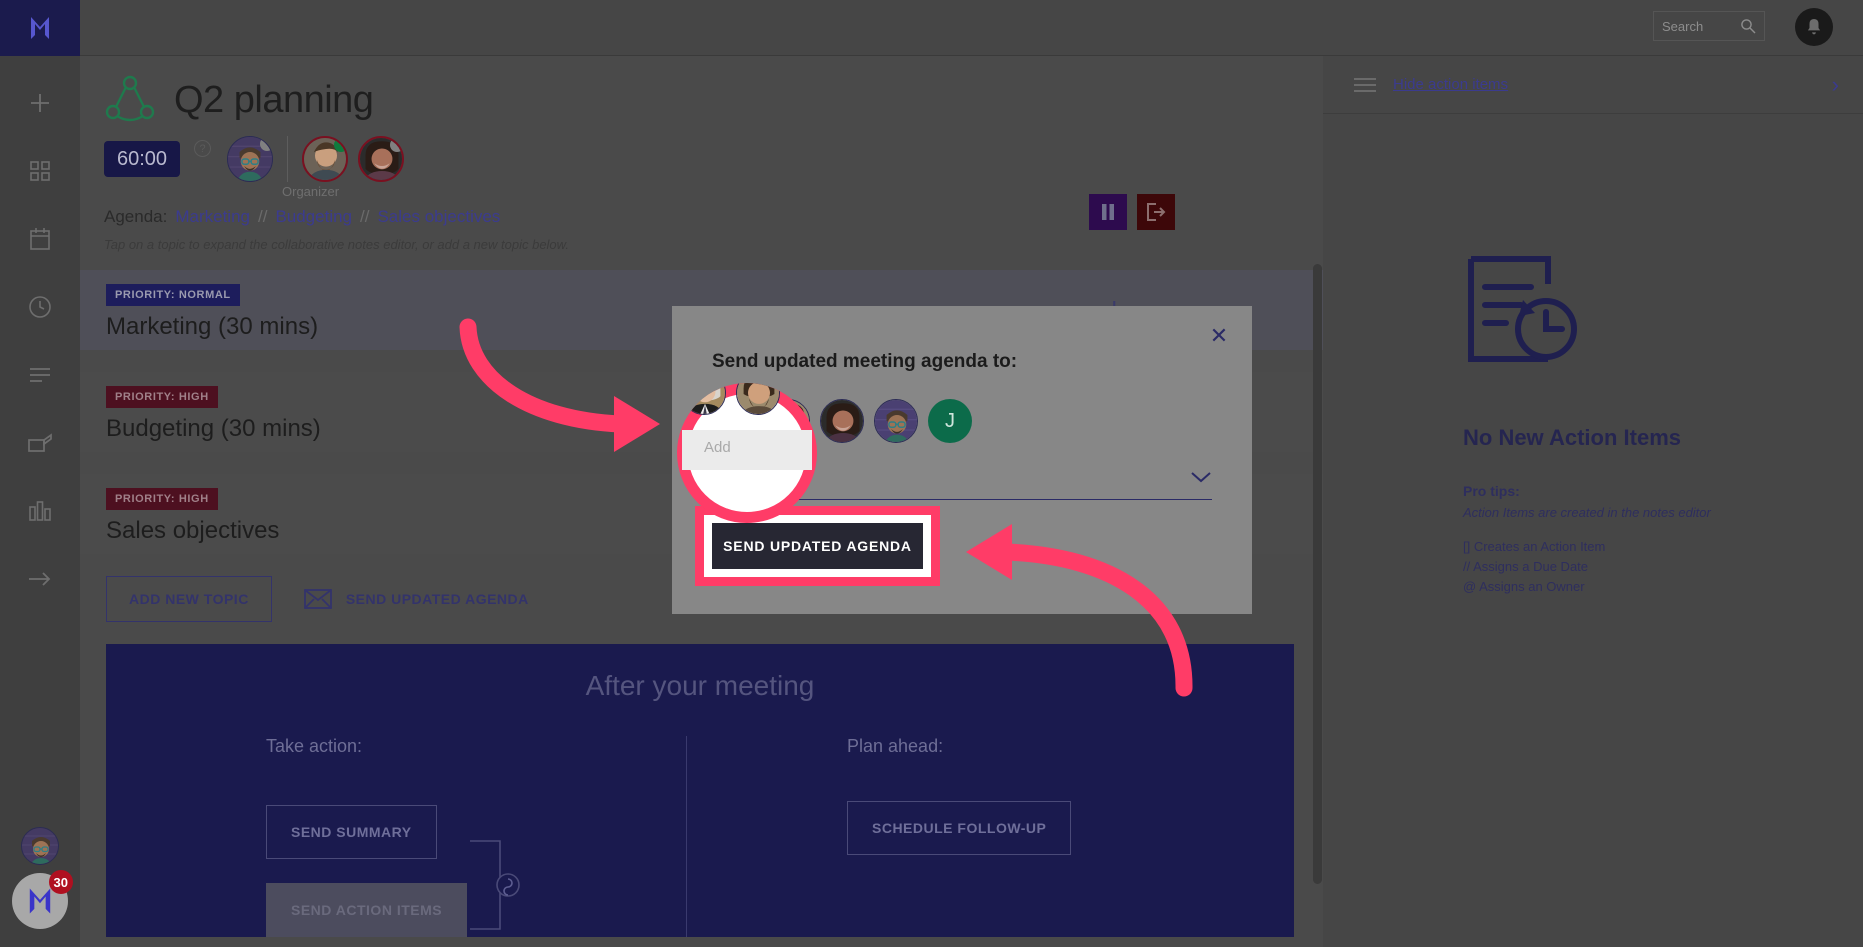 The height and width of the screenshot is (947, 1863). I want to click on notifications-button, so click(1814, 27).